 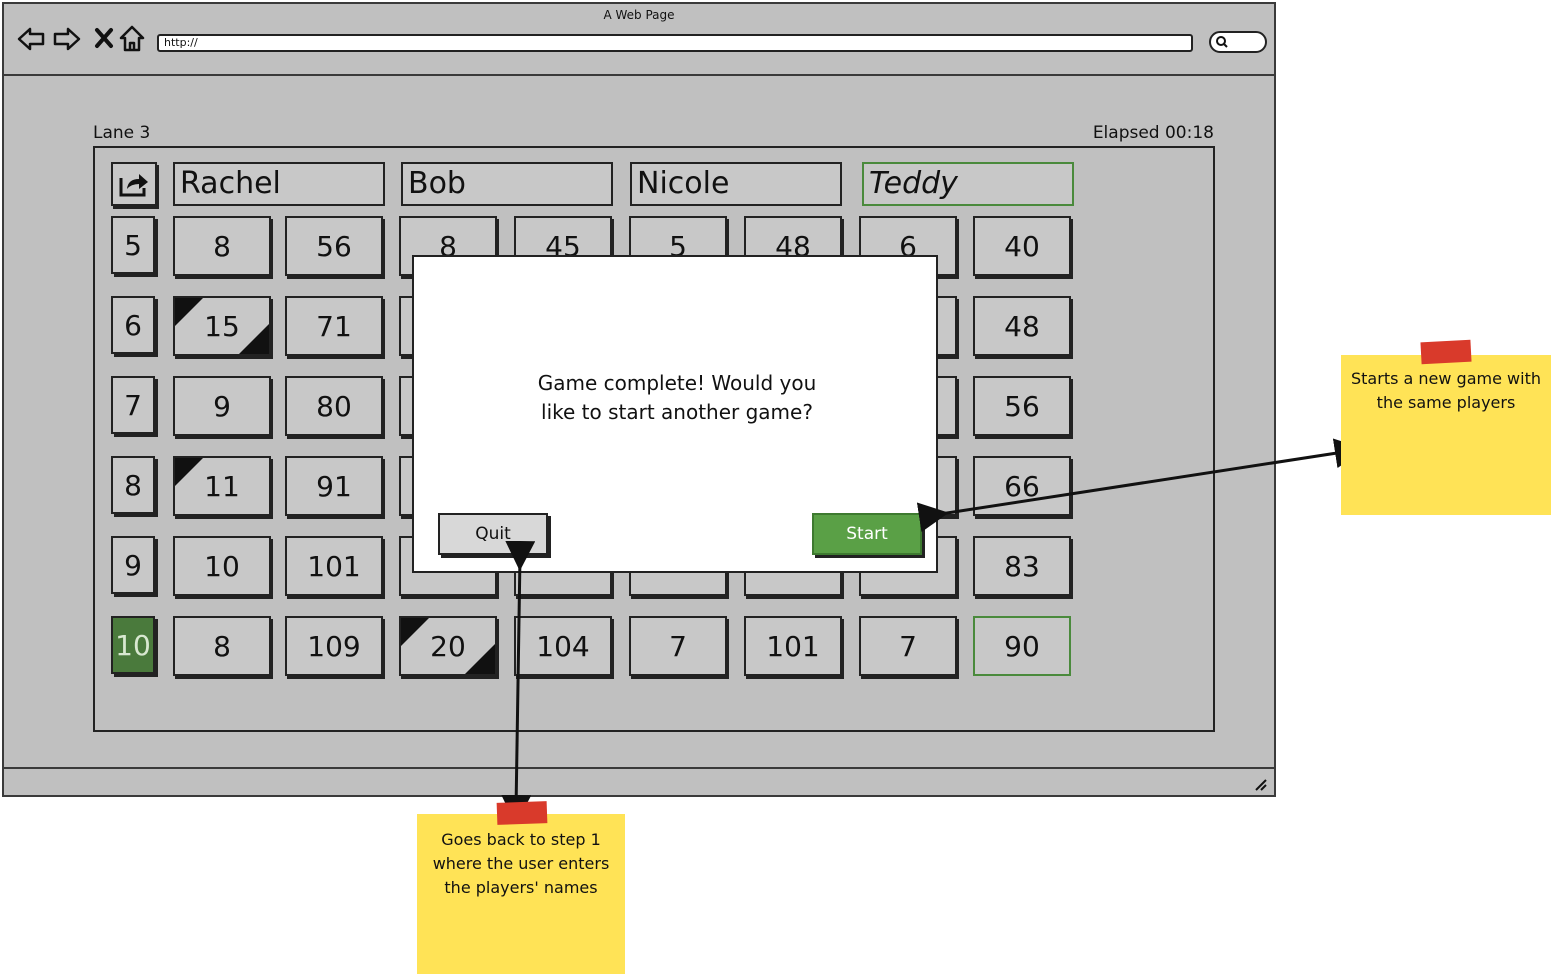 What do you see at coordinates (518, 682) in the screenshot?
I see `quit-note-arrow` at bounding box center [518, 682].